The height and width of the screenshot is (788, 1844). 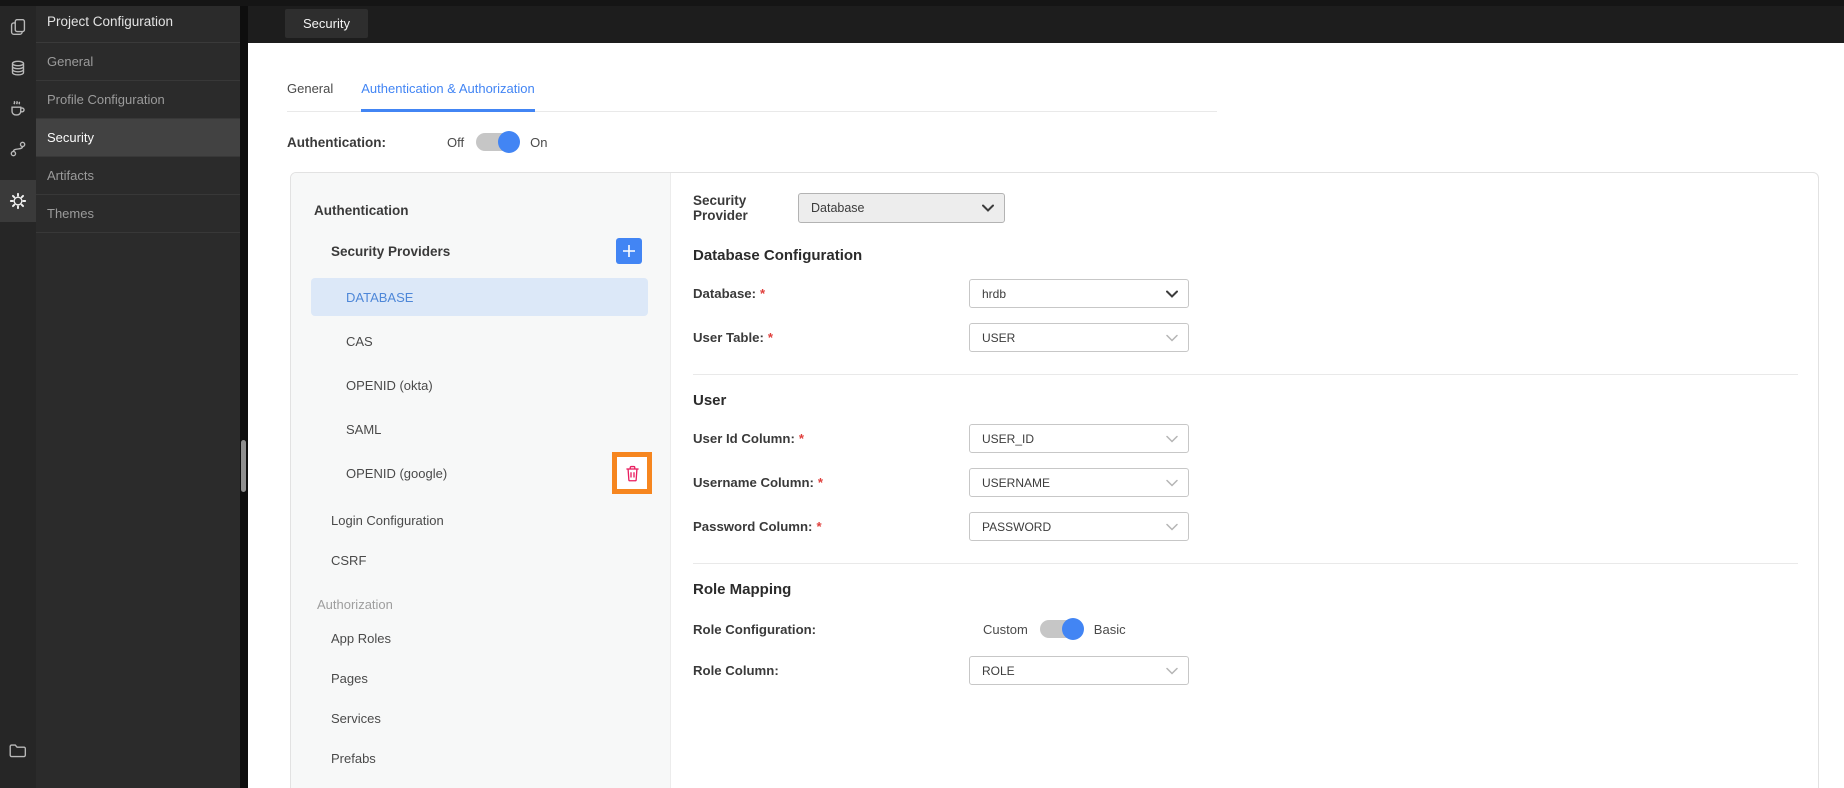 I want to click on provider-item-saml: SAML, so click(x=479, y=429).